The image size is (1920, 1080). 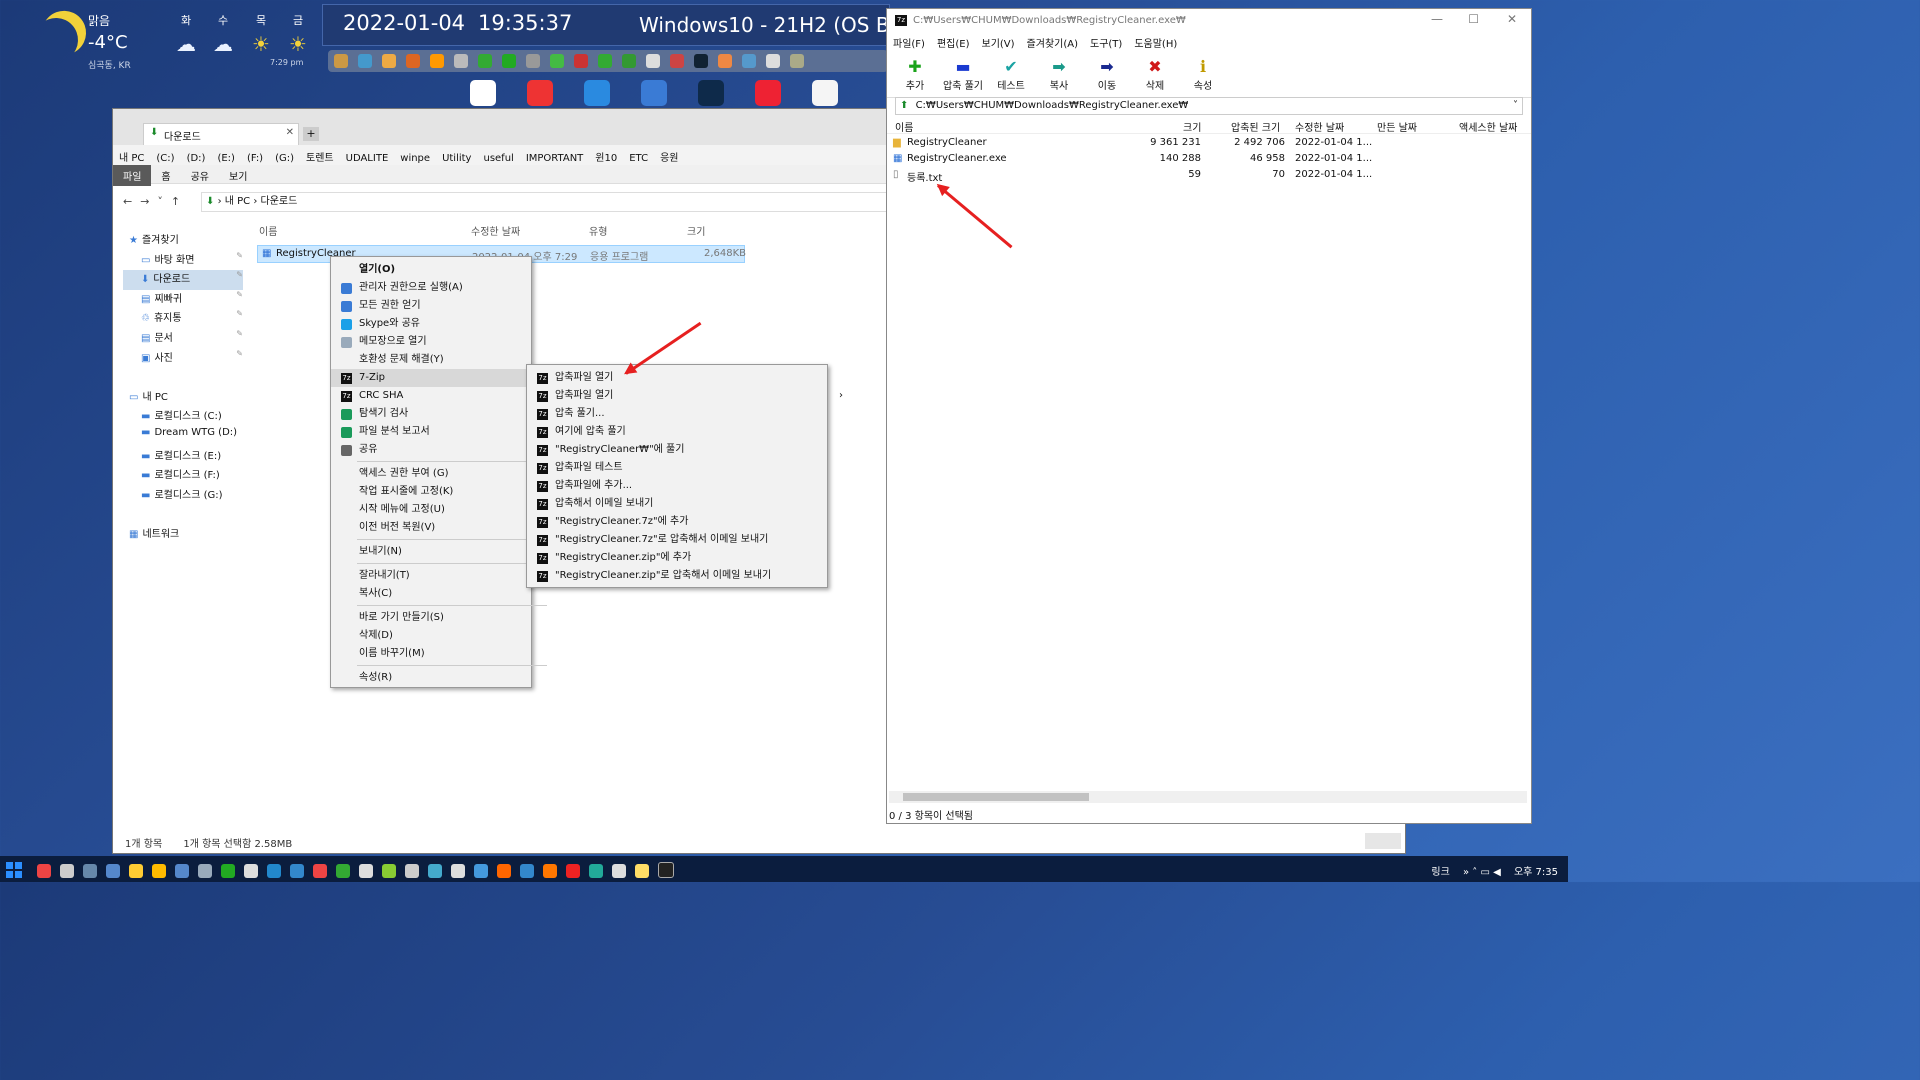 What do you see at coordinates (311, 134) in the screenshot?
I see `new-tab-button: +` at bounding box center [311, 134].